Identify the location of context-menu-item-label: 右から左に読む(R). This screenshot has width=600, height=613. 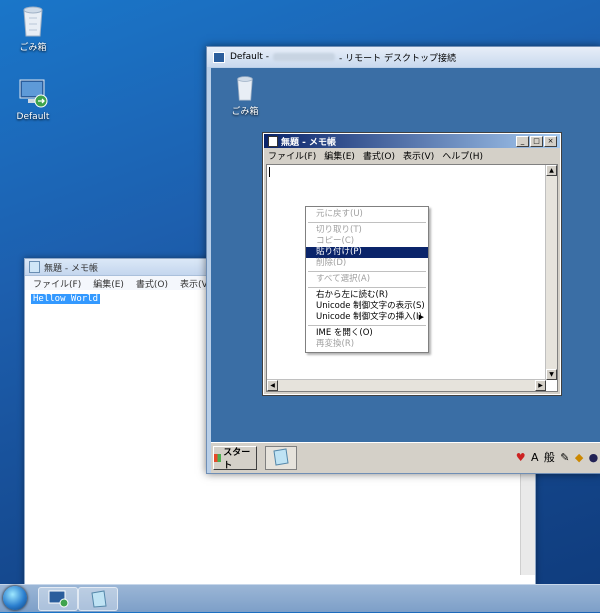
(352, 295).